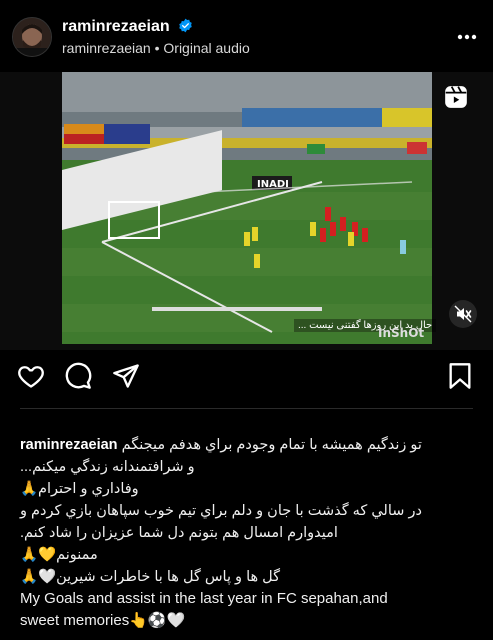  What do you see at coordinates (103, 620) in the screenshot?
I see `caption-line: sweet memories👆⚽🤍` at bounding box center [103, 620].